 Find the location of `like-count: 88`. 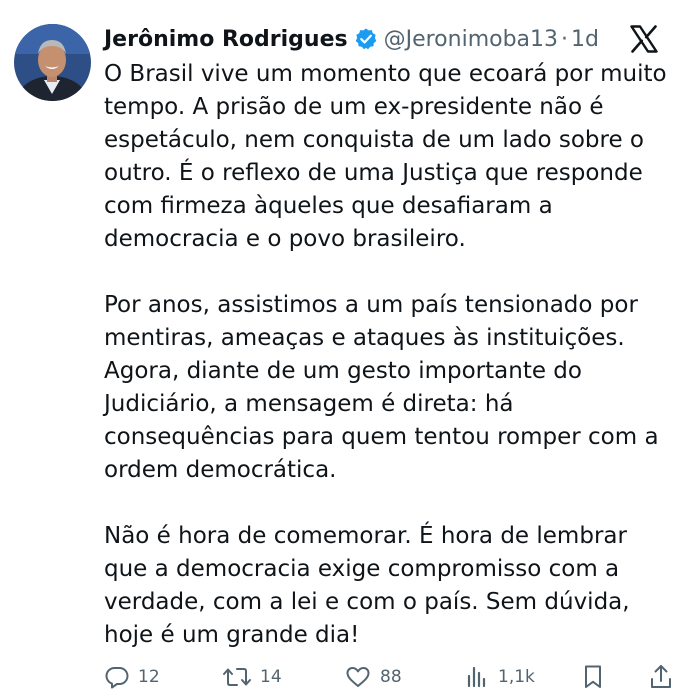

like-count: 88 is located at coordinates (391, 677).